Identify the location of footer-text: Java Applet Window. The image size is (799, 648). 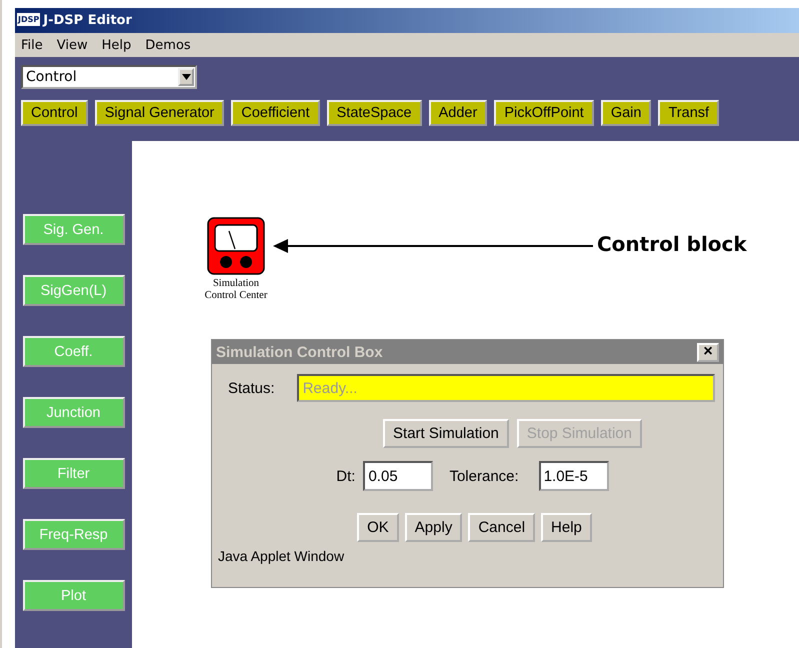
(282, 556).